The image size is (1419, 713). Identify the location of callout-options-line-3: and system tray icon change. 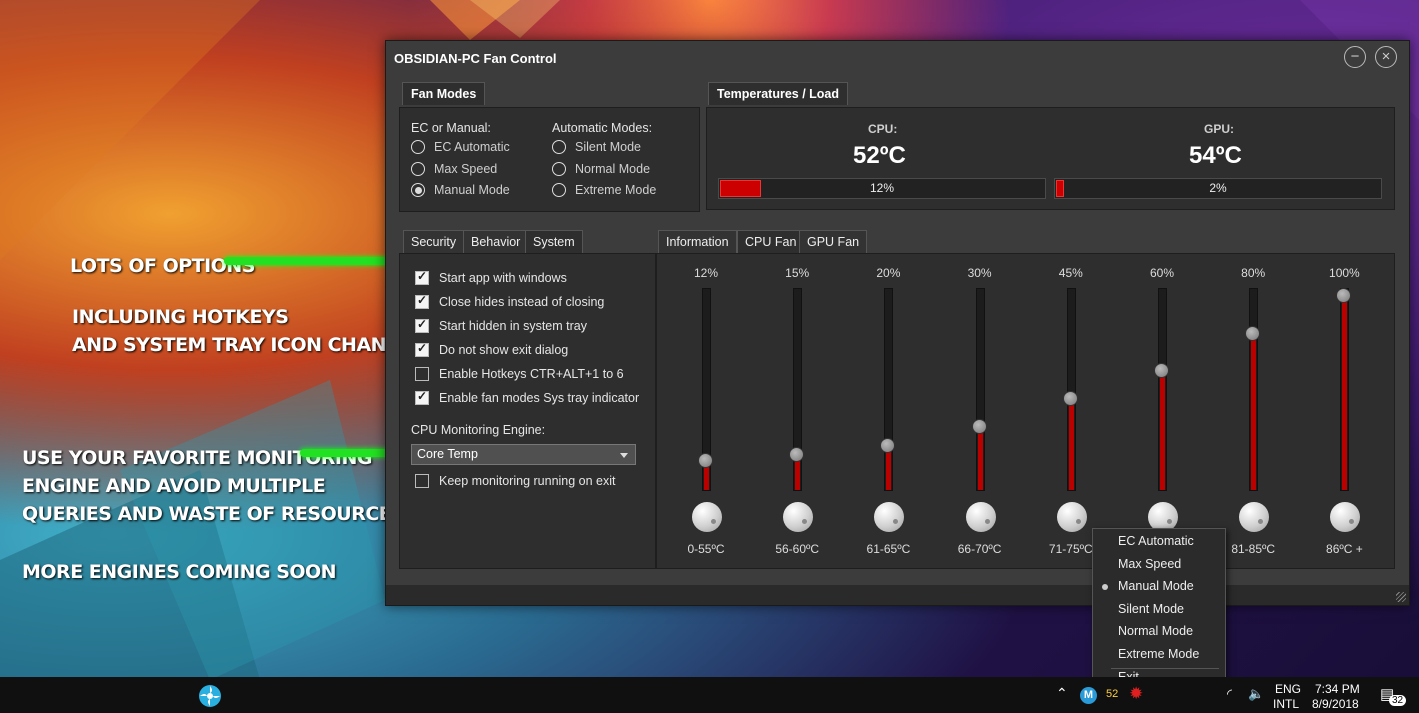
(243, 345).